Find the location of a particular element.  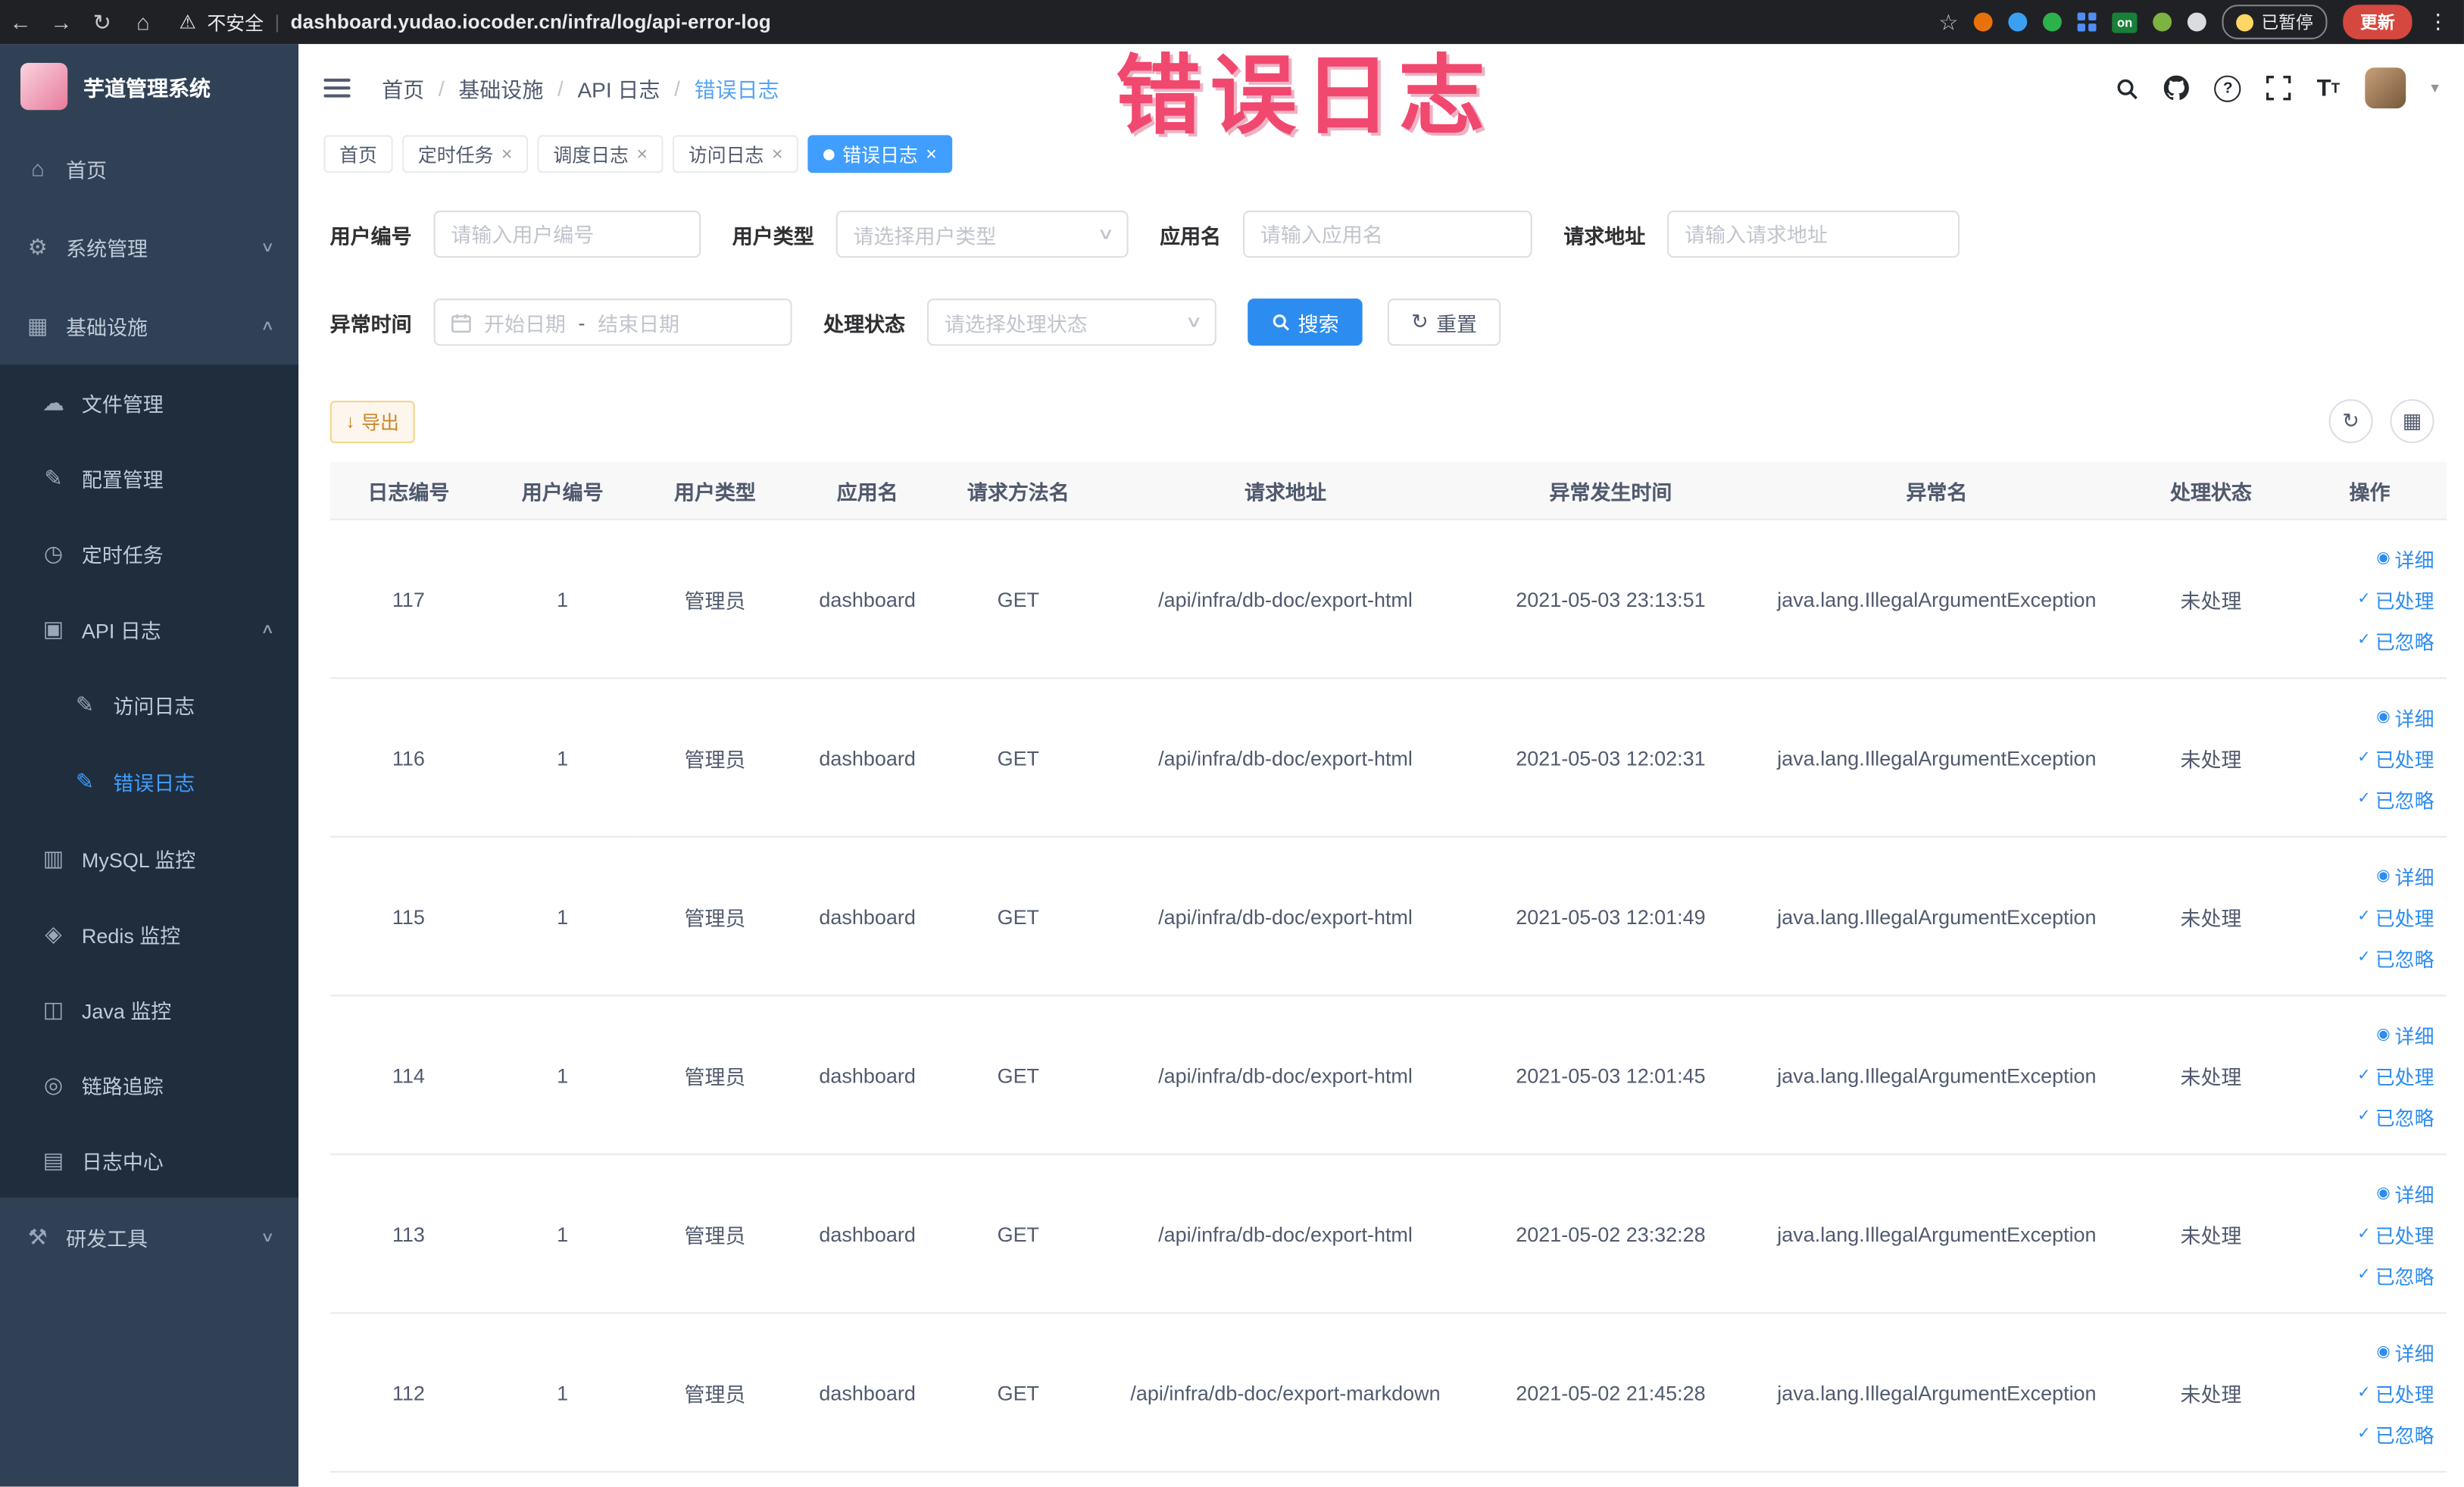

breadcrumb-item: 基础设施 is located at coordinates (500, 87).